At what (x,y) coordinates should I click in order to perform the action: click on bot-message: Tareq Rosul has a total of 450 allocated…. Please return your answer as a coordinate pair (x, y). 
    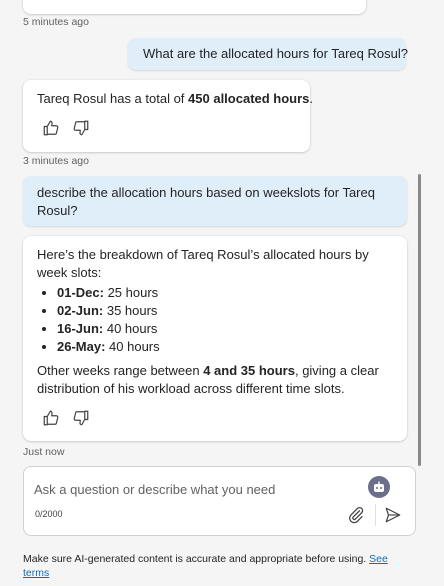
    Looking at the image, I should click on (168, 116).